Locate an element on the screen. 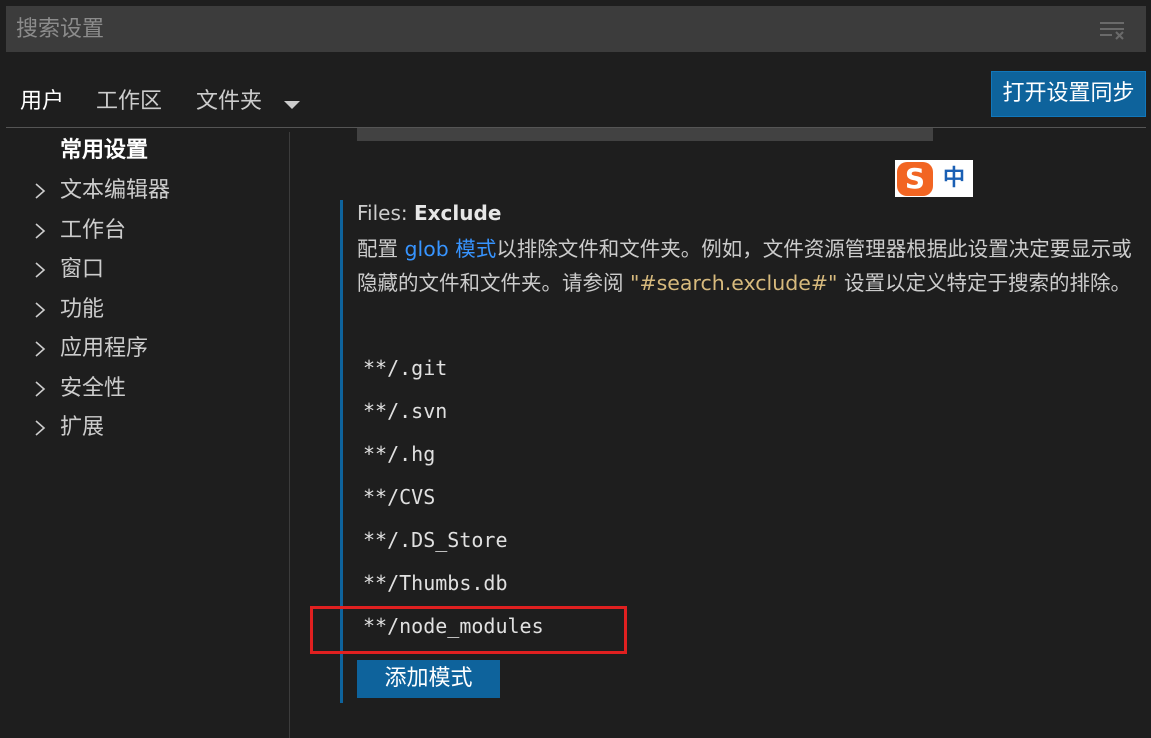  search-bar is located at coordinates (576, 29).